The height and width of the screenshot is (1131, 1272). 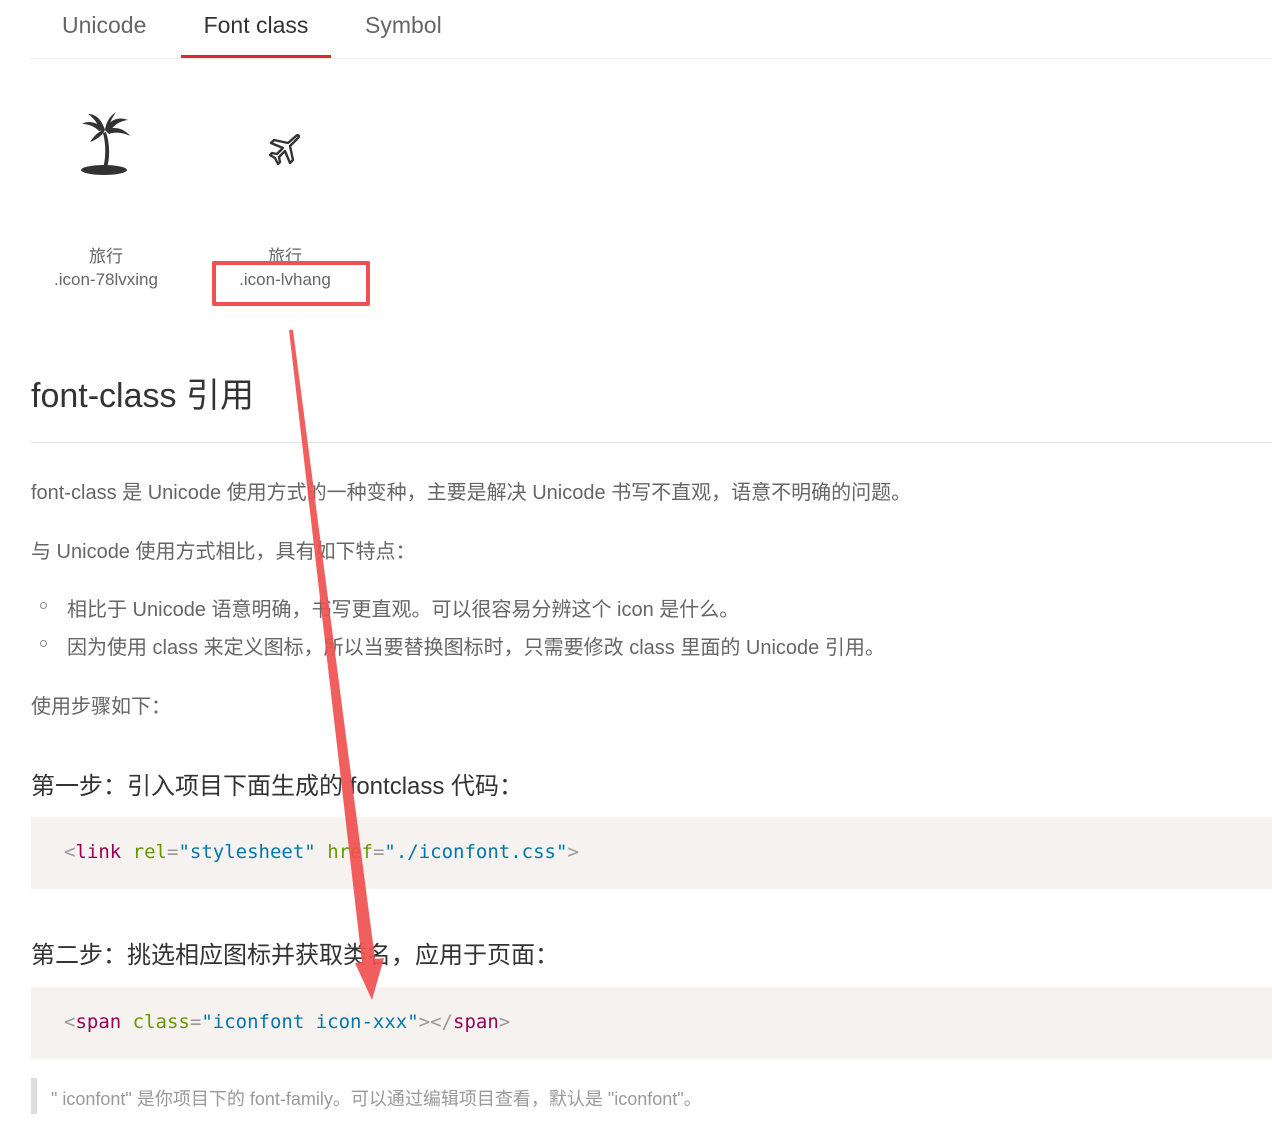 What do you see at coordinates (161, 1022) in the screenshot?
I see `code-attr: class` at bounding box center [161, 1022].